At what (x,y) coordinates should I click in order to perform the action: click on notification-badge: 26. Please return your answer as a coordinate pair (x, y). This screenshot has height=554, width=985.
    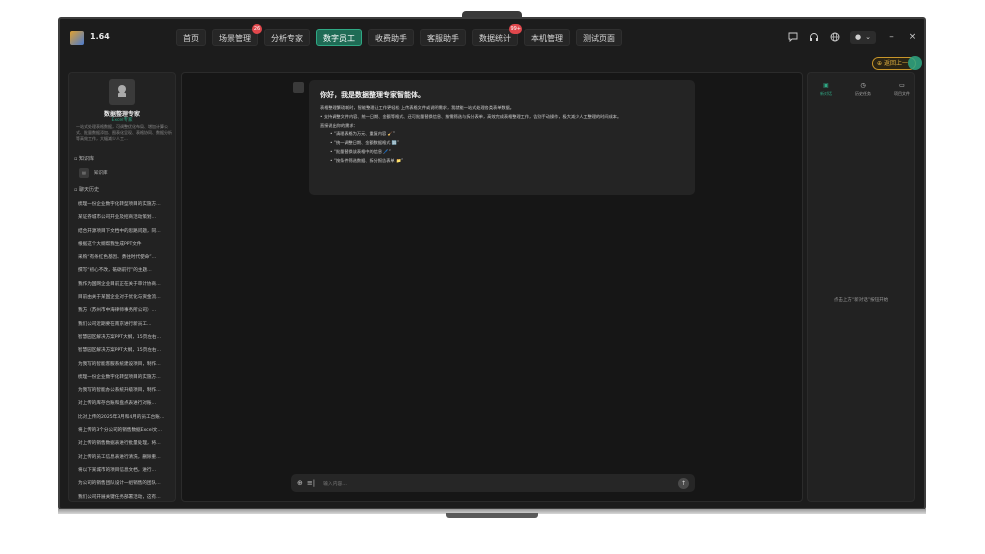
    Looking at the image, I should click on (257, 29).